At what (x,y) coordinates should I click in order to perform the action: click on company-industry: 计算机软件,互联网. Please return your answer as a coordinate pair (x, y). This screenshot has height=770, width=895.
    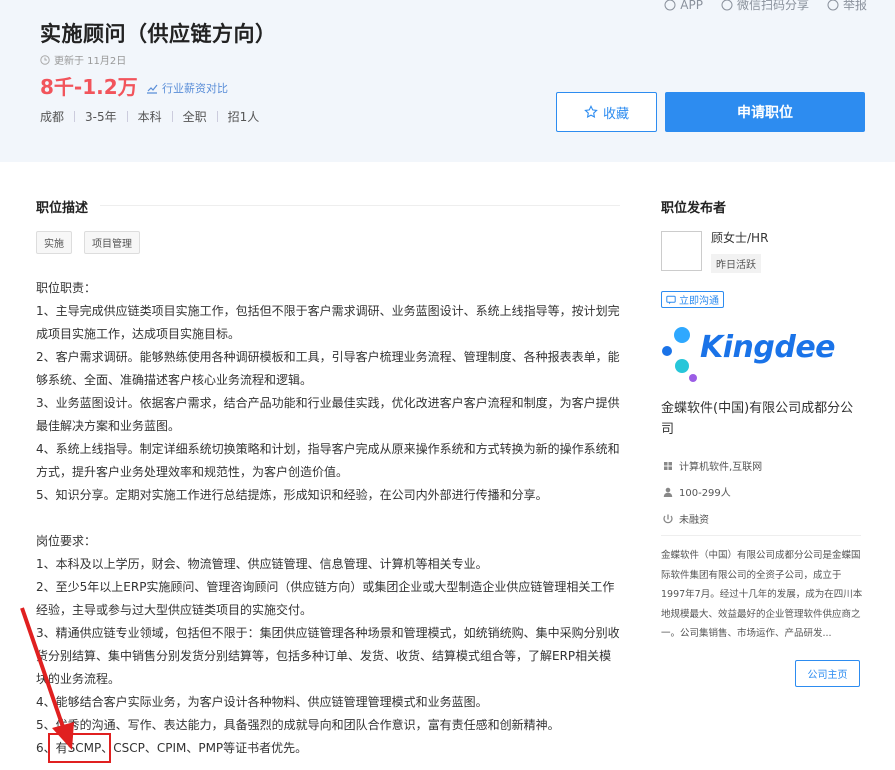
    Looking at the image, I should click on (712, 465).